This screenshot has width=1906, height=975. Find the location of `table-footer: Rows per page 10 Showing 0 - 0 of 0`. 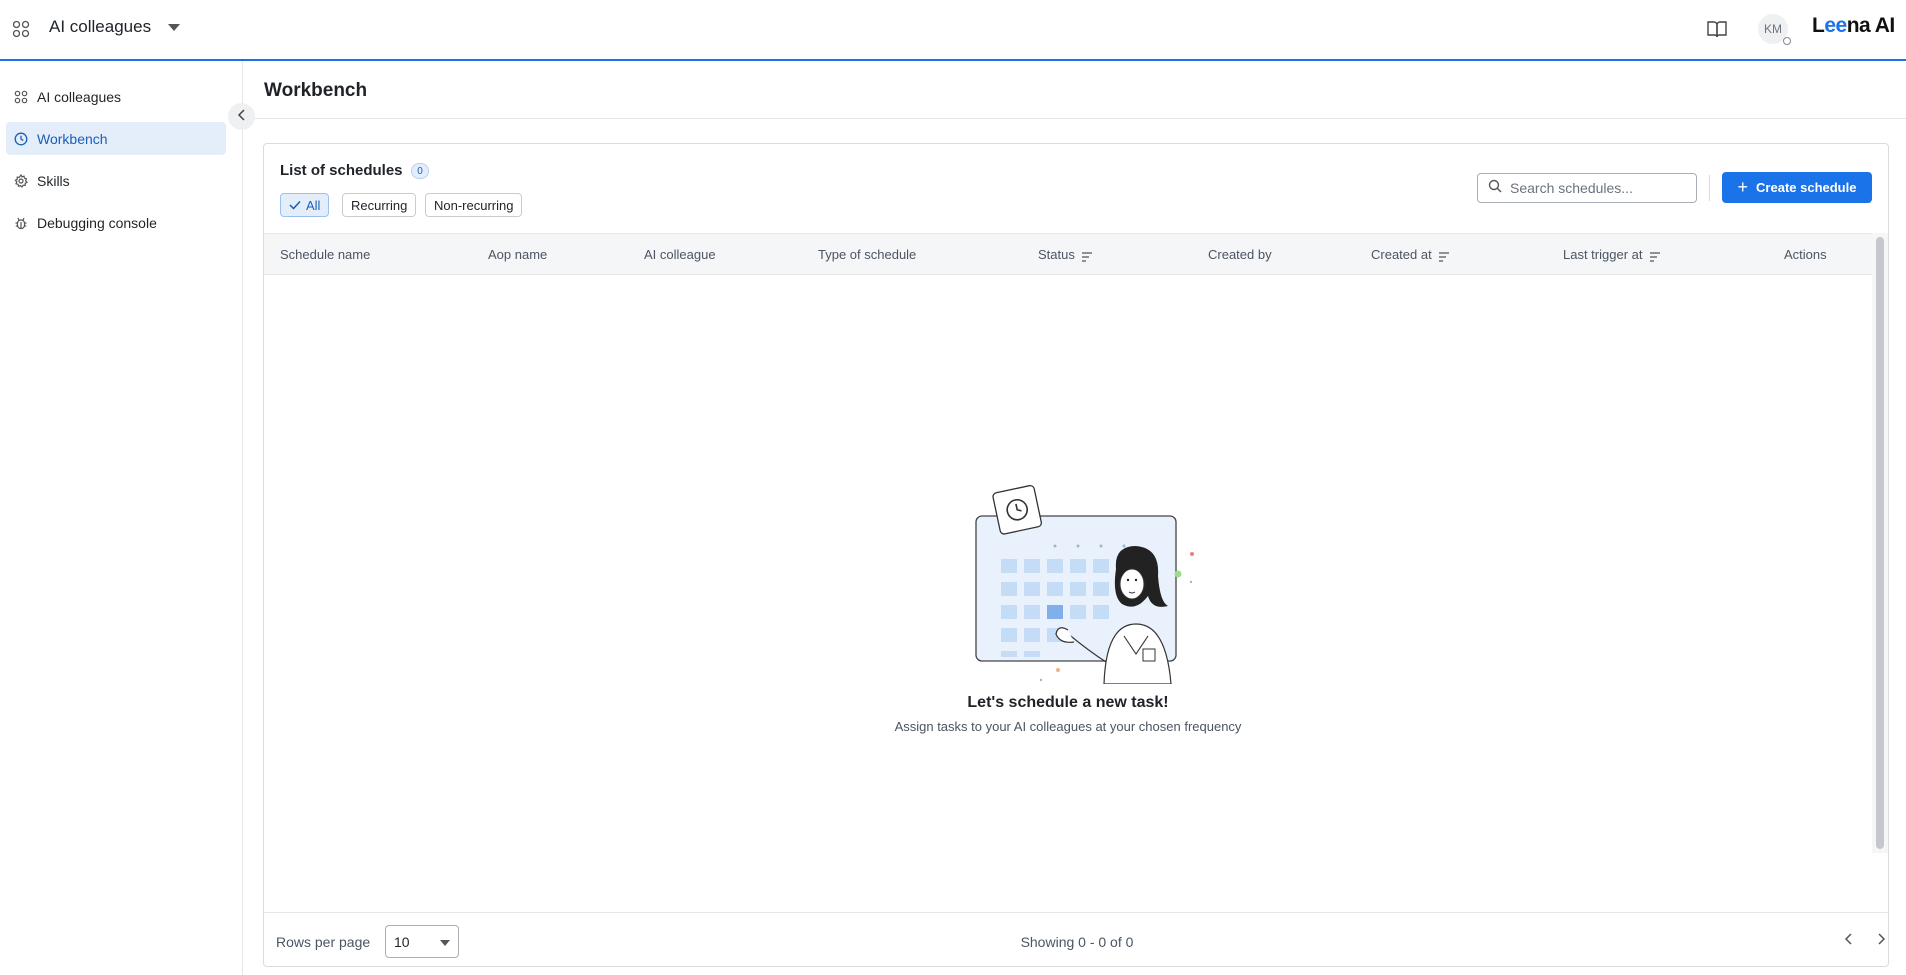

table-footer: Rows per page 10 Showing 0 - 0 of 0 is located at coordinates (1076, 939).